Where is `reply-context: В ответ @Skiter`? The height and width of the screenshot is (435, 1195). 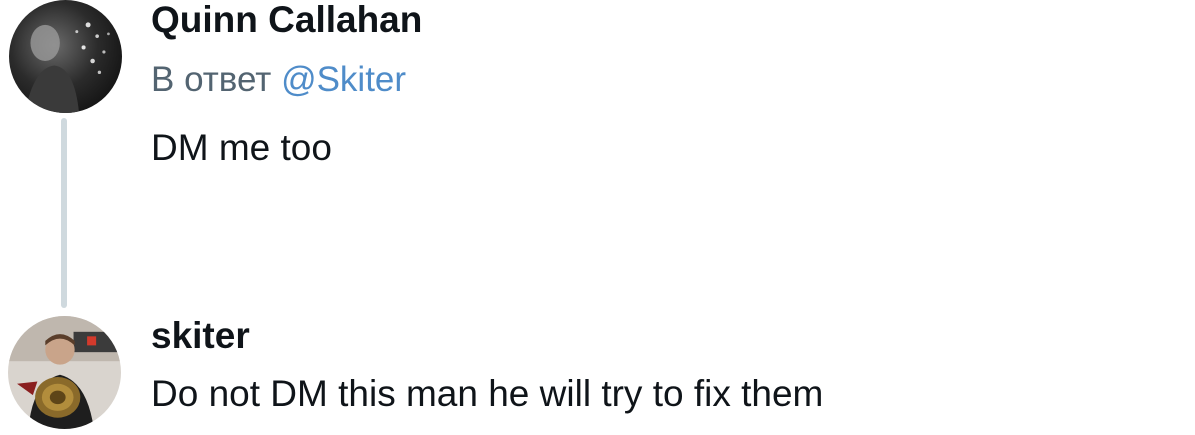 reply-context: В ответ @Skiter is located at coordinates (278, 80).